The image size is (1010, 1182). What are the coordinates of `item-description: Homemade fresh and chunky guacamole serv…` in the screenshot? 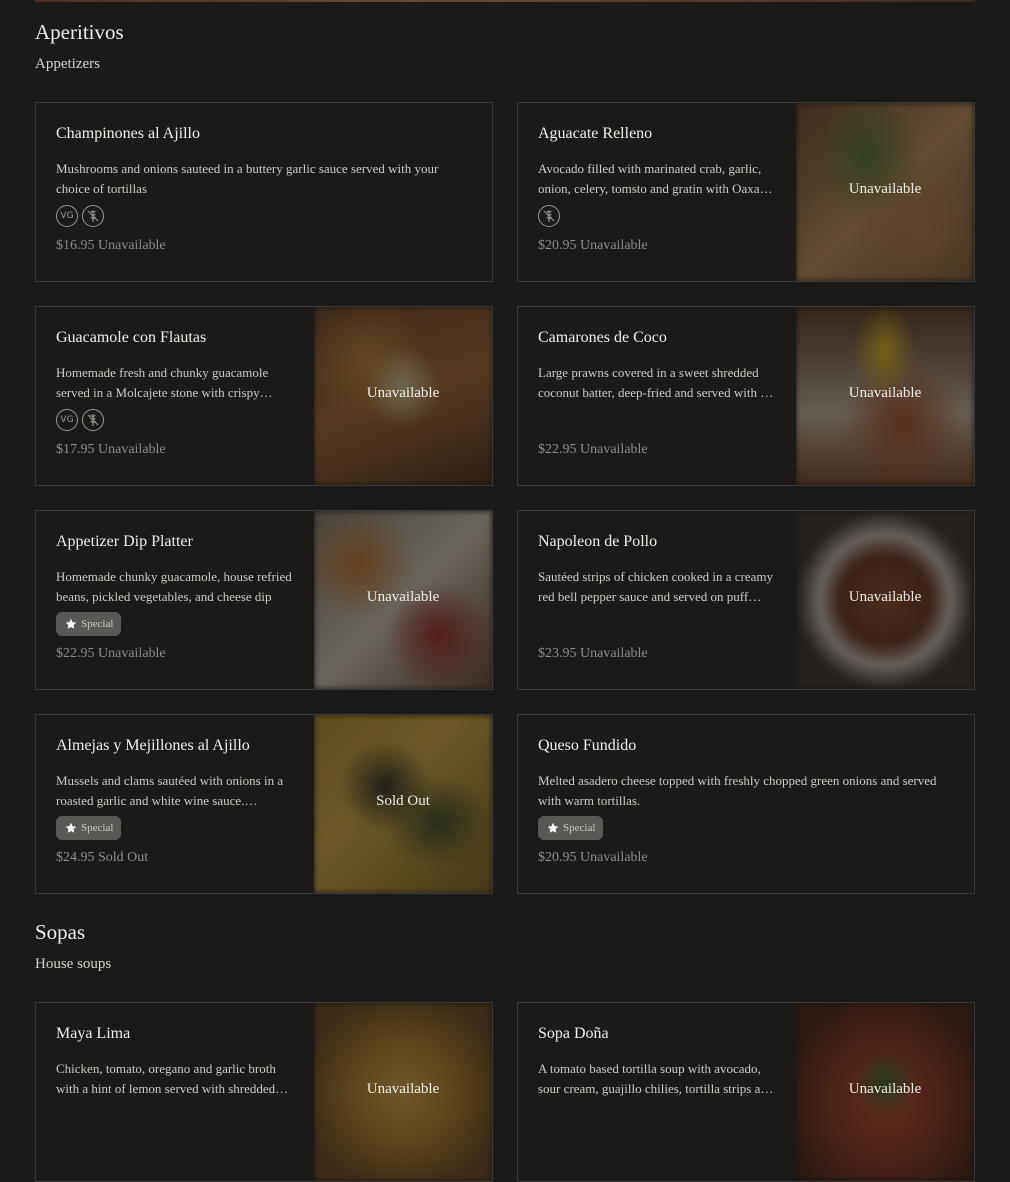 It's located at (162, 382).